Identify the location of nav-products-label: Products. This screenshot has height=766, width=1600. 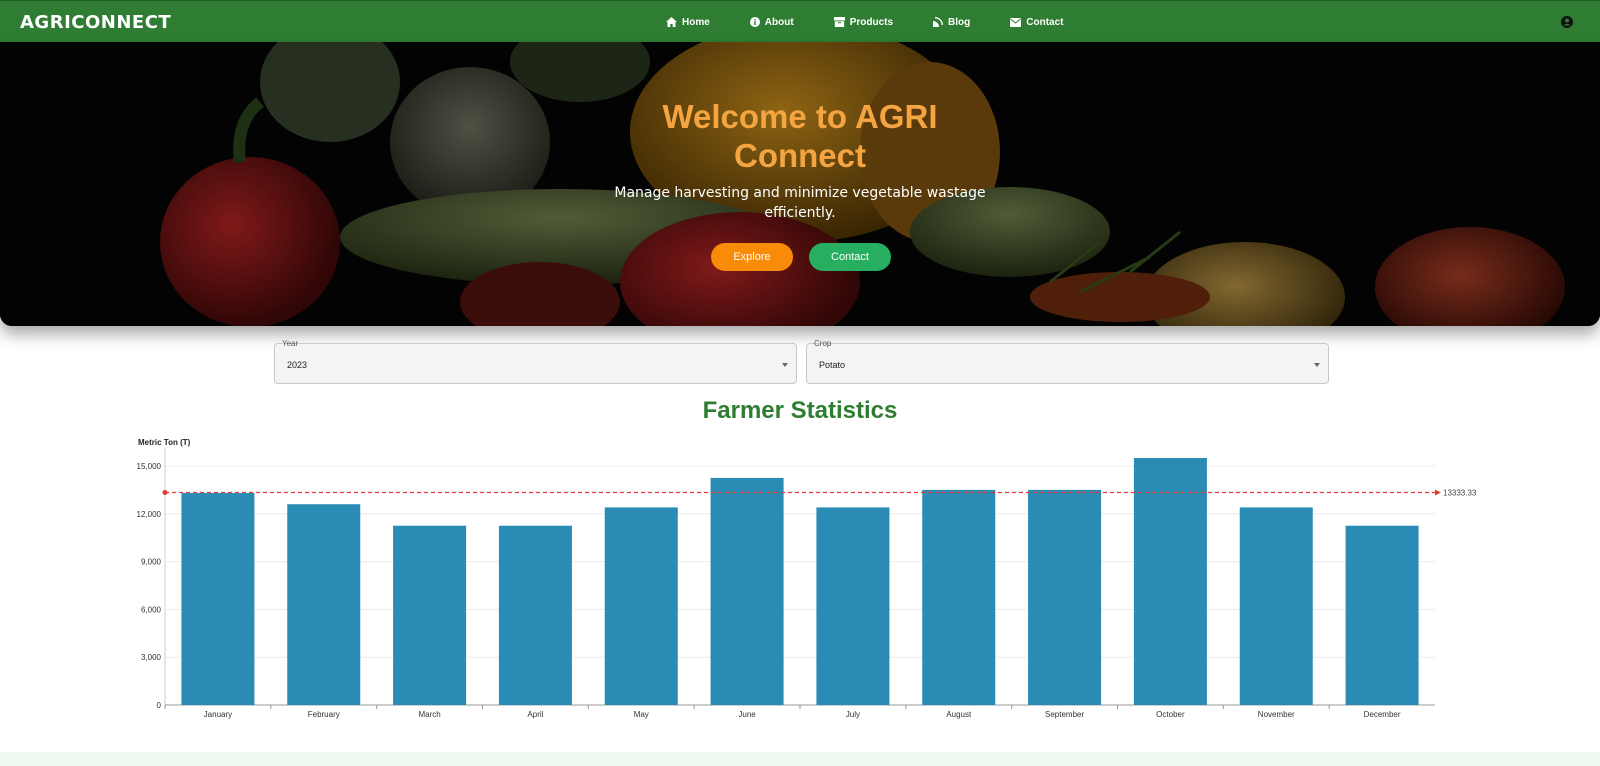
(871, 22).